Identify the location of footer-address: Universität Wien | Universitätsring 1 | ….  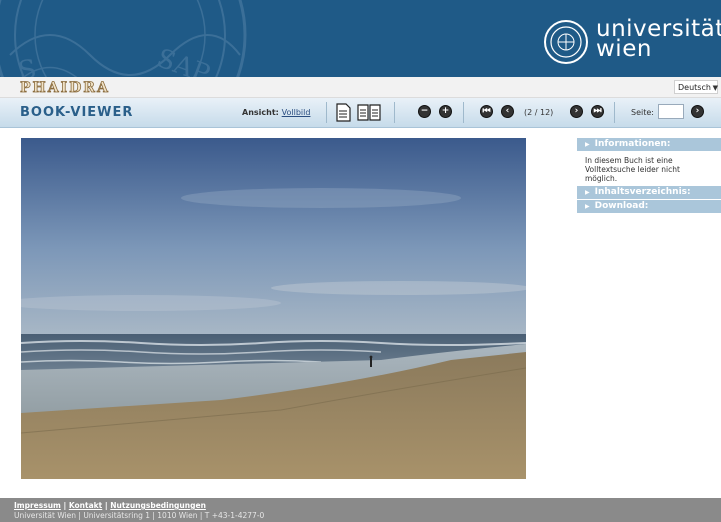
(139, 515).